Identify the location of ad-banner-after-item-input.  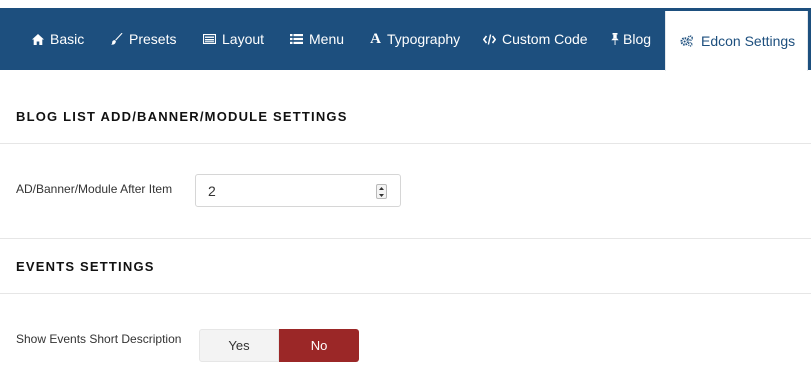
(298, 190).